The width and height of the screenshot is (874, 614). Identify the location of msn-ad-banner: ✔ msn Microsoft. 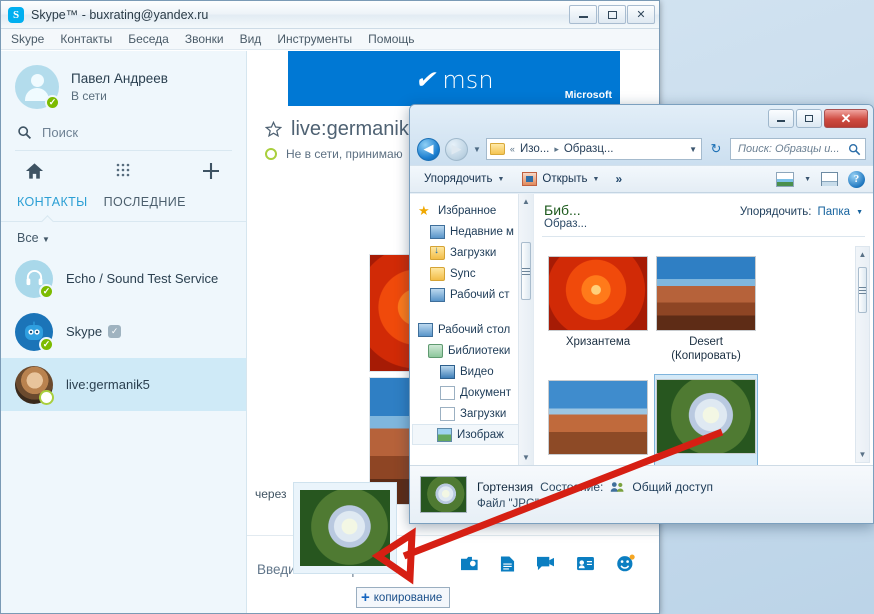
(454, 78).